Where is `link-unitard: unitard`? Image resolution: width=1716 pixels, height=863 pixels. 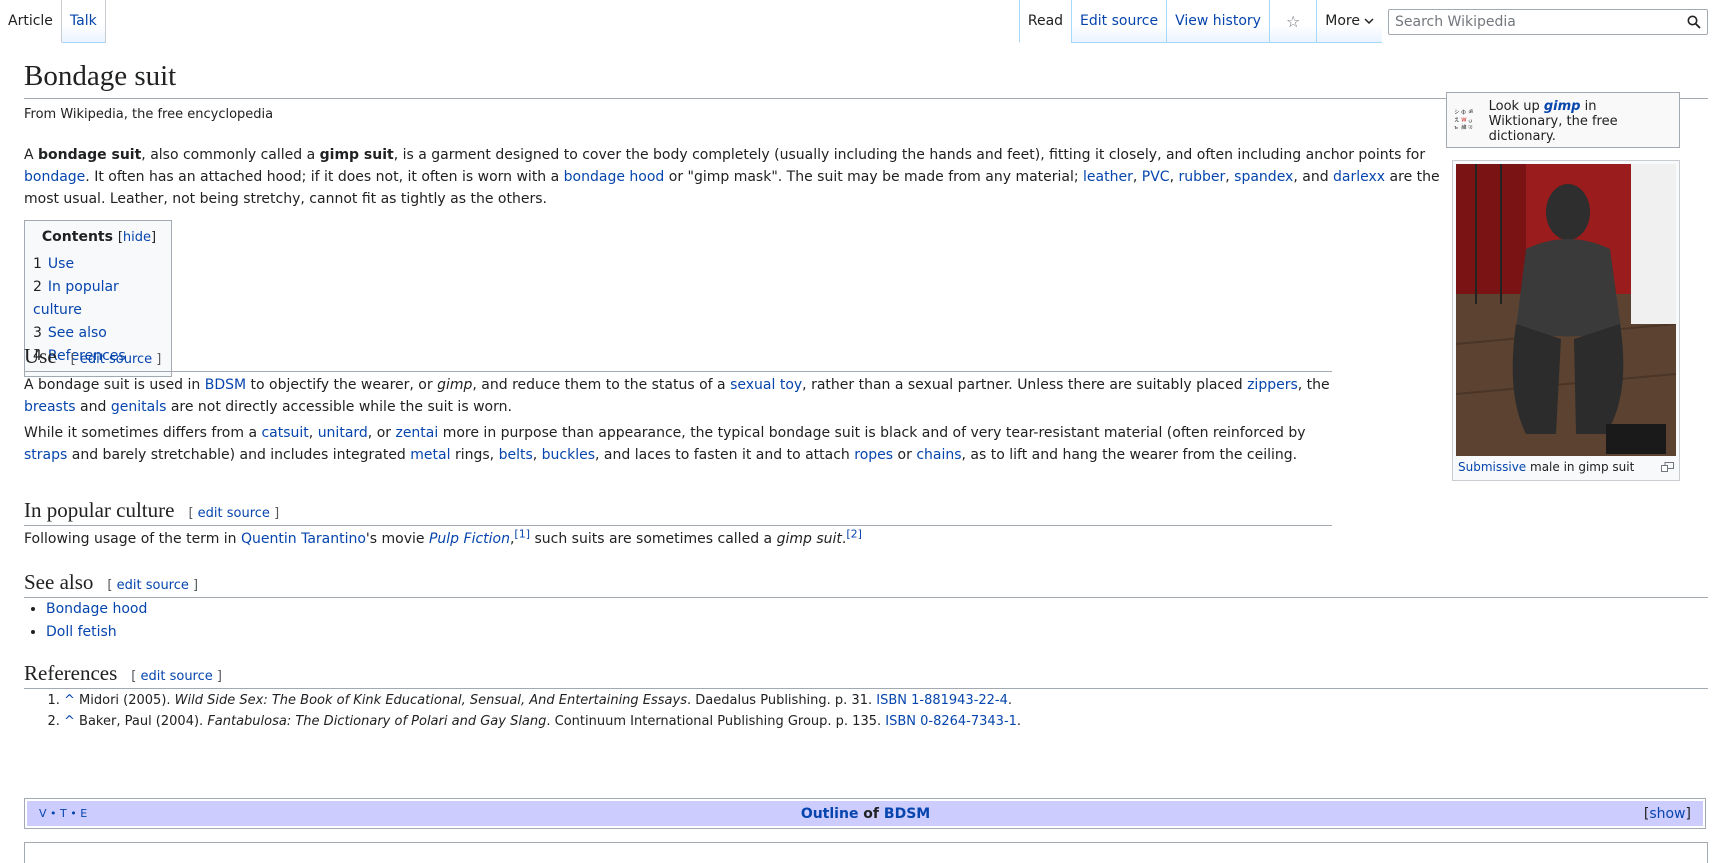
link-unitard: unitard is located at coordinates (343, 433).